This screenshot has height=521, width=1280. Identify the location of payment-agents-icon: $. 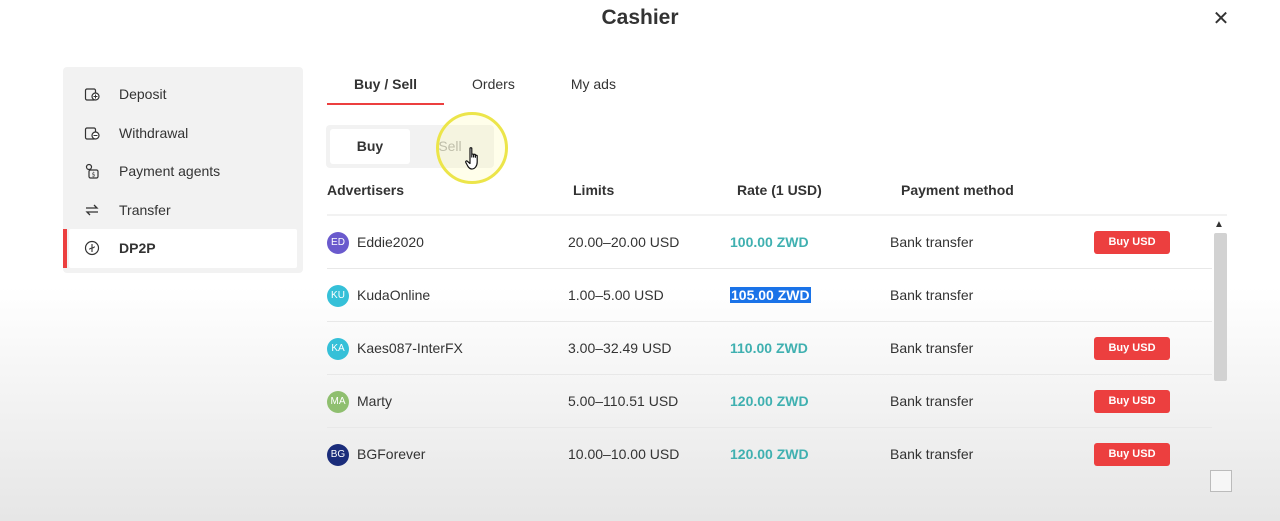
(92, 171).